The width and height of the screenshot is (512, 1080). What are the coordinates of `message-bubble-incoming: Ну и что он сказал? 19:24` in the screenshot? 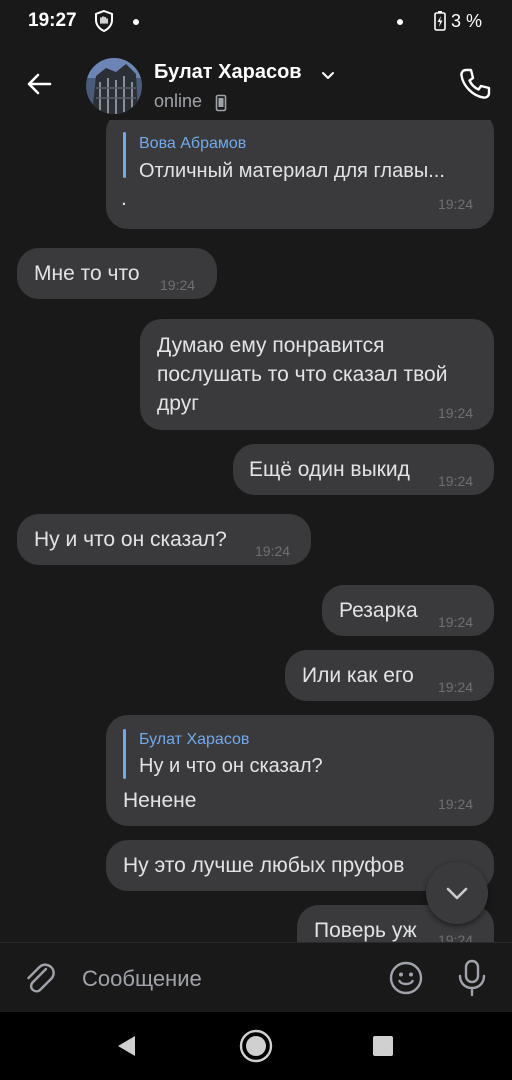 It's located at (164, 539).